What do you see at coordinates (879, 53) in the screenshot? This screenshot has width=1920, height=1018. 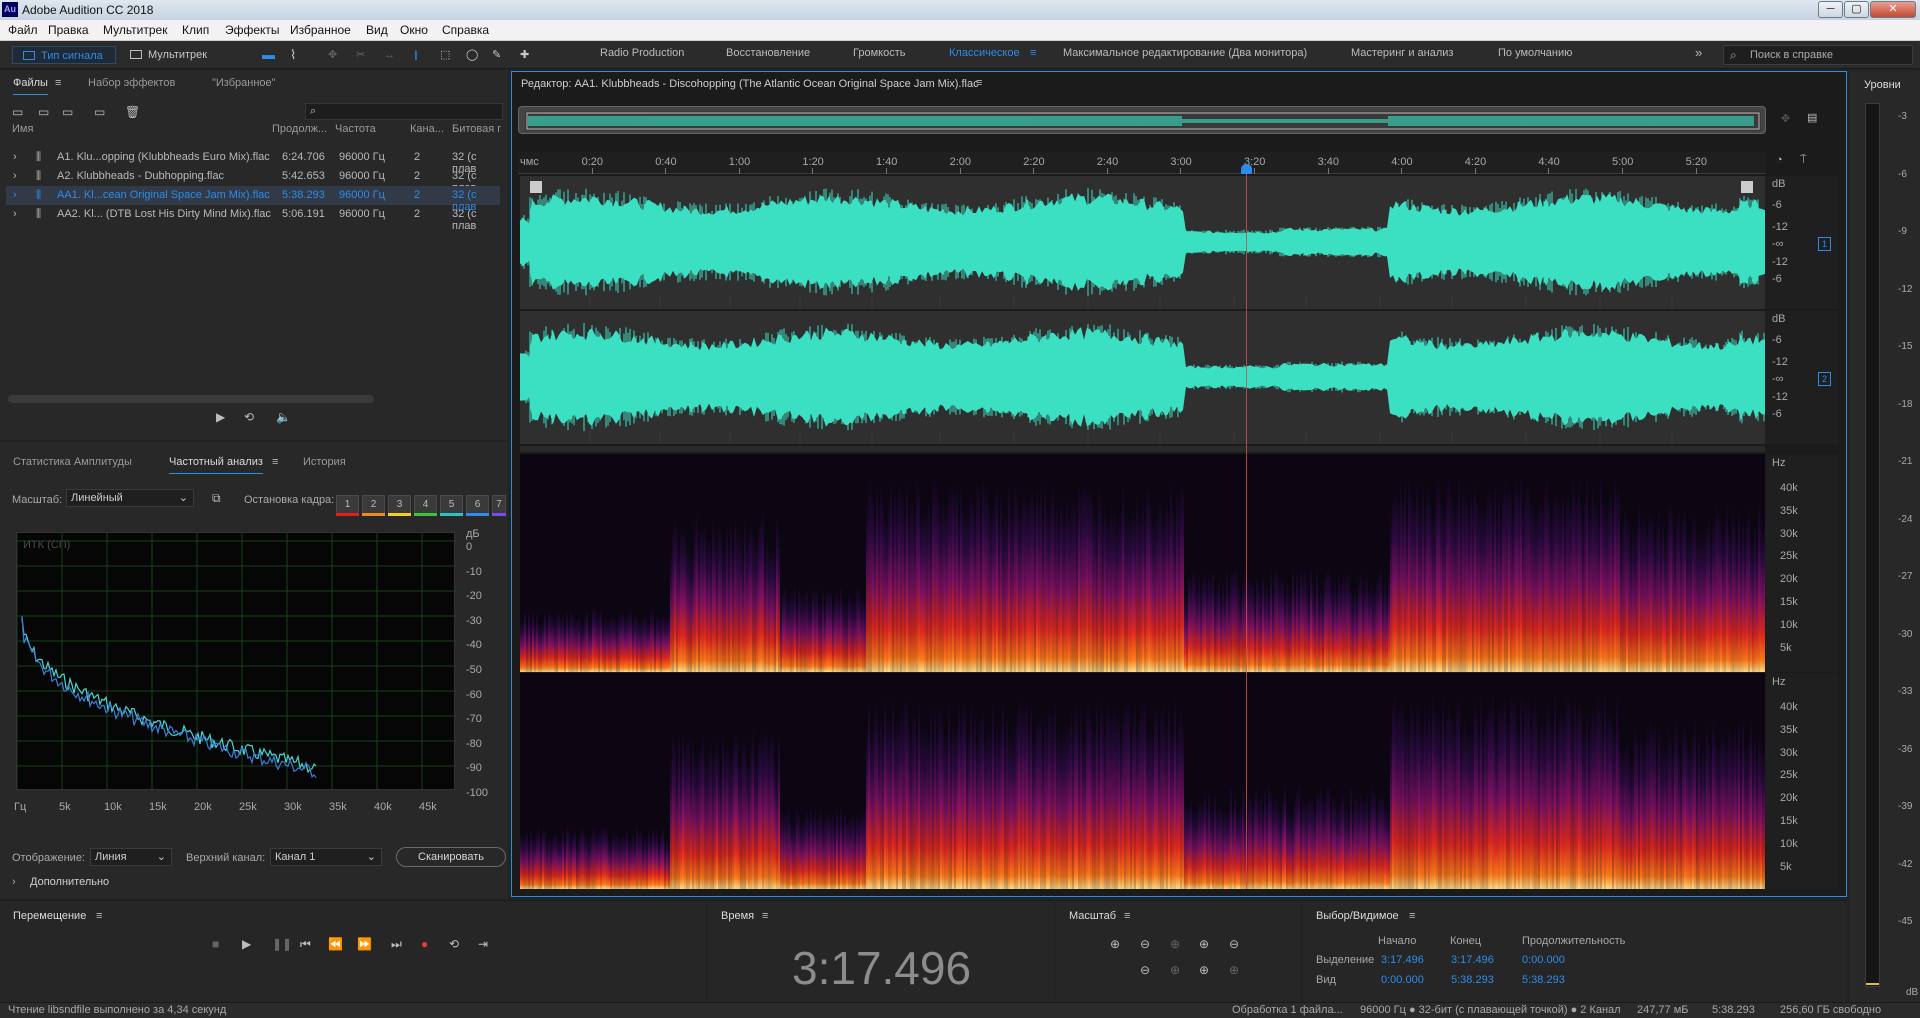 I see `workspace-loudness: Громкость` at bounding box center [879, 53].